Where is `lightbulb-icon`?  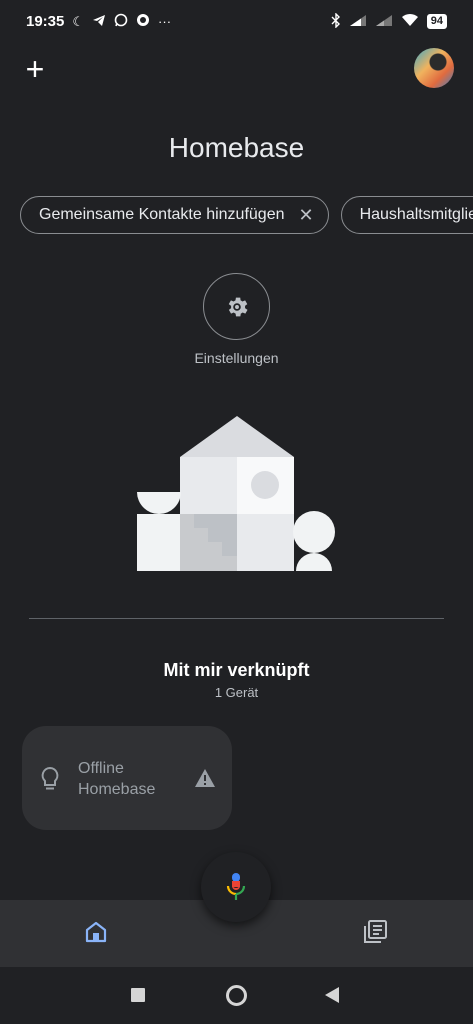 lightbulb-icon is located at coordinates (50, 778).